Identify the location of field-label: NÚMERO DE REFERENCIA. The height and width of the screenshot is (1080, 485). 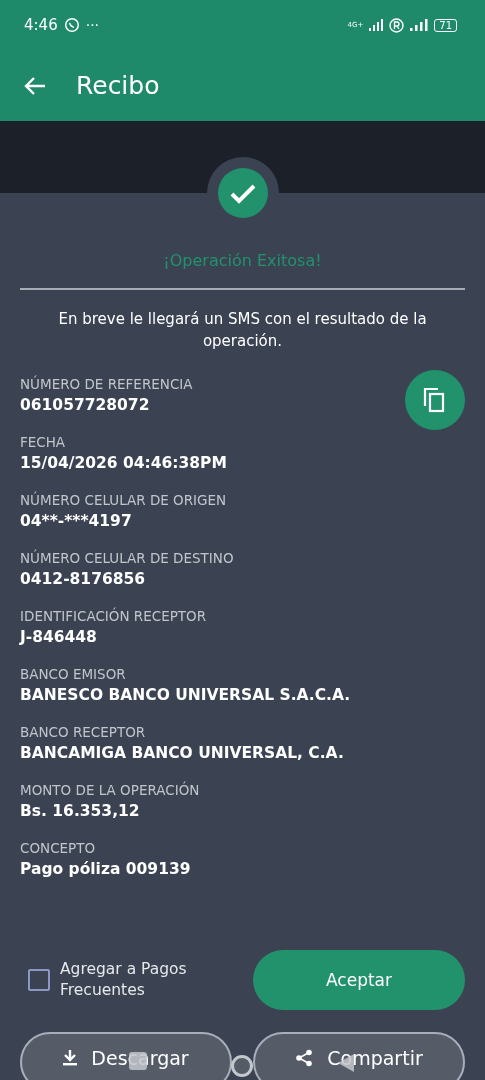
(107, 384).